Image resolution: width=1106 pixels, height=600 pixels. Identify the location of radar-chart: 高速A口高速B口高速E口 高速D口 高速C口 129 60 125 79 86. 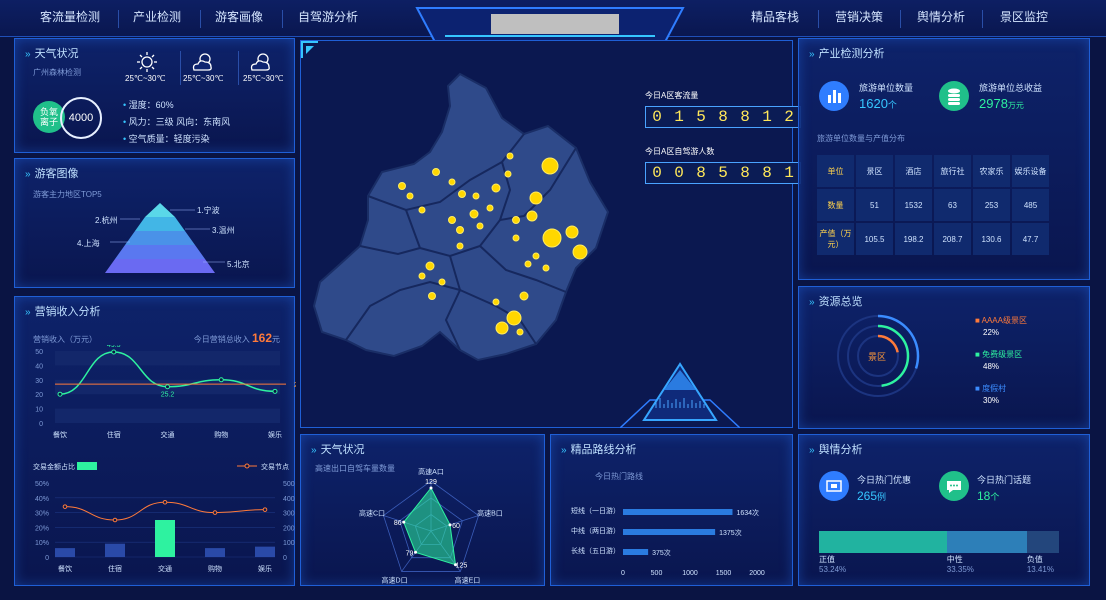
(431, 526).